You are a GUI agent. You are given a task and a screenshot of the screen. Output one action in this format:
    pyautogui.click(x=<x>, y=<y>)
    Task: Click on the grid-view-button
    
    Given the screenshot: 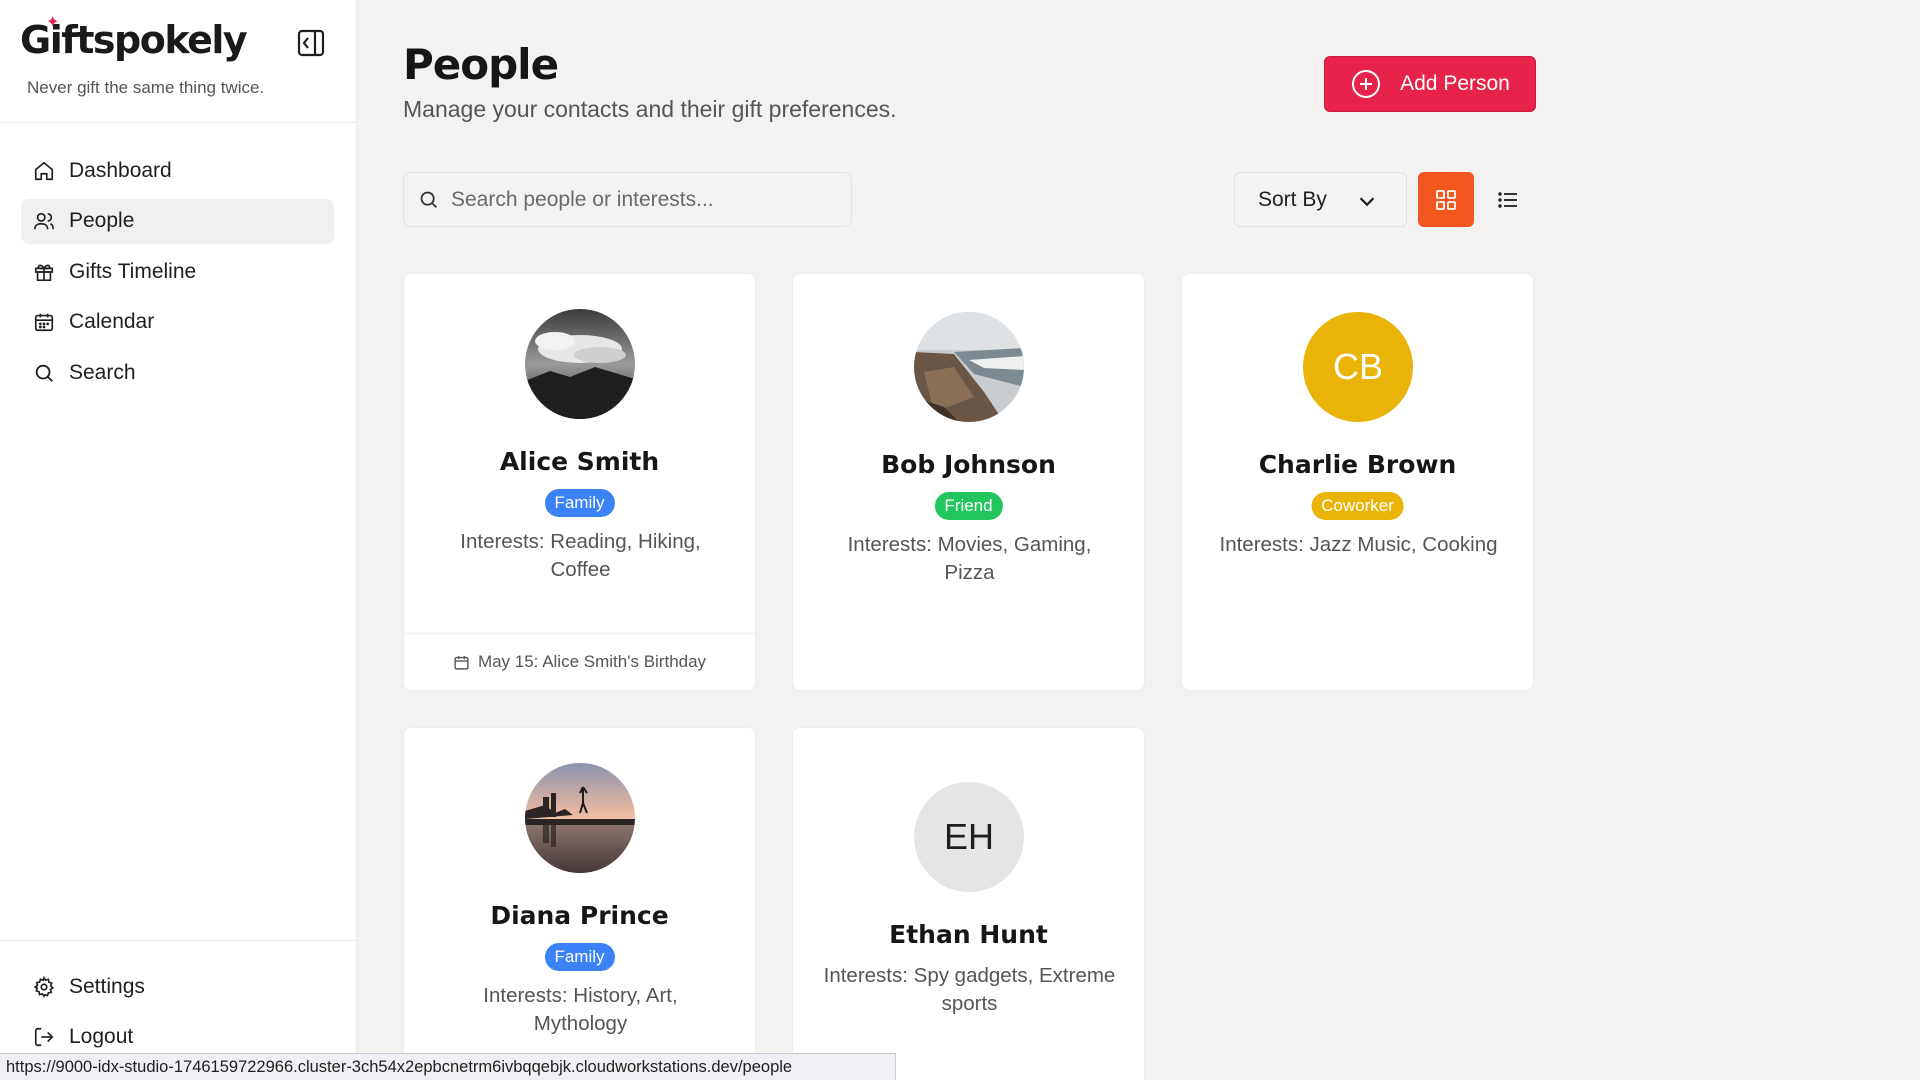 What is the action you would take?
    pyautogui.click(x=1446, y=199)
    